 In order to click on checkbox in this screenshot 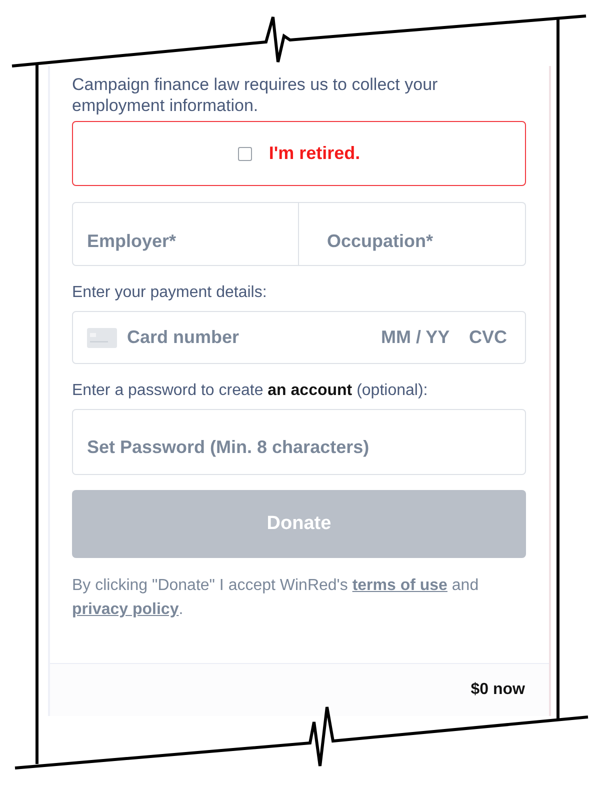, I will do `click(245, 153)`.